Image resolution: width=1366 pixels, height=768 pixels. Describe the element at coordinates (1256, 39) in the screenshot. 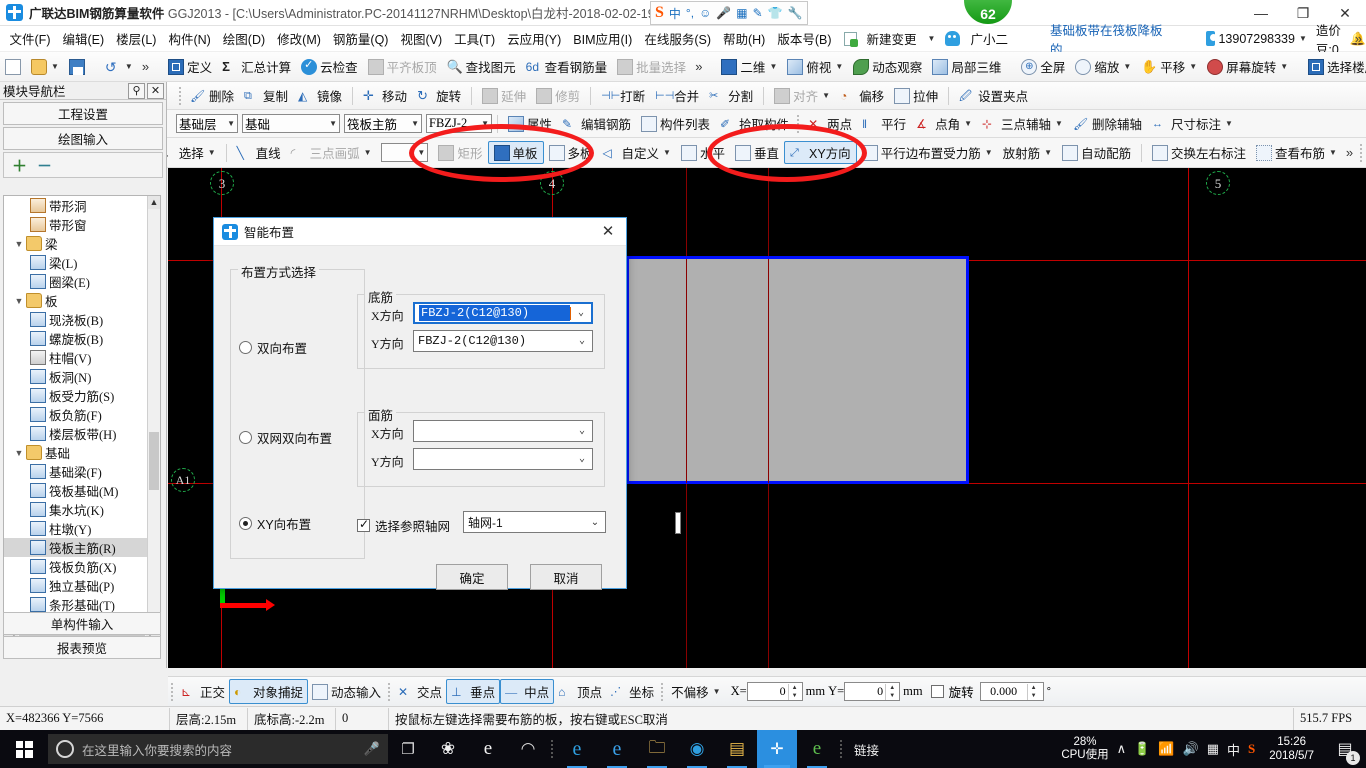

I see `account-phone: 13907298339` at that location.